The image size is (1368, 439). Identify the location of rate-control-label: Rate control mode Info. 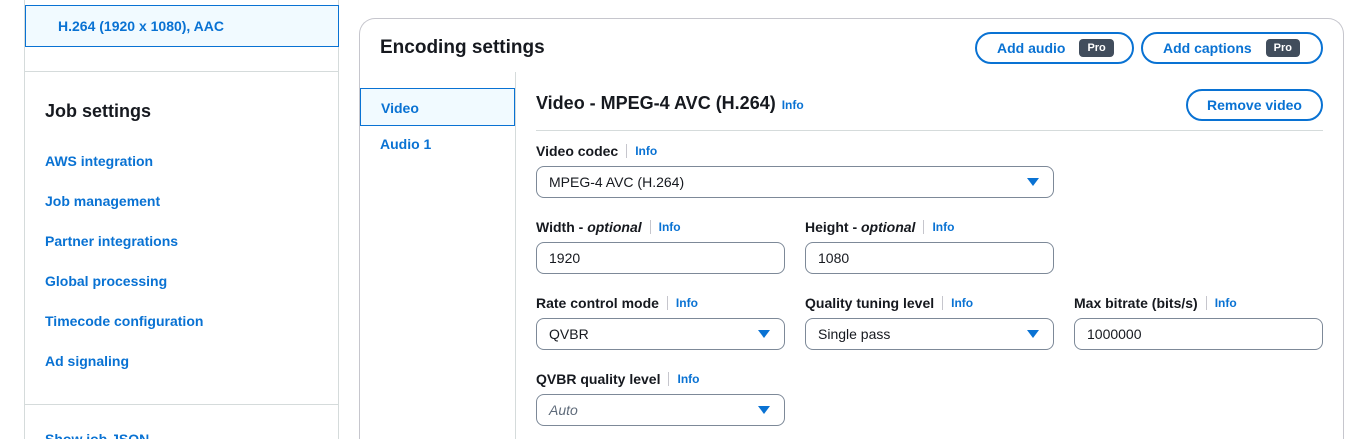
(617, 303).